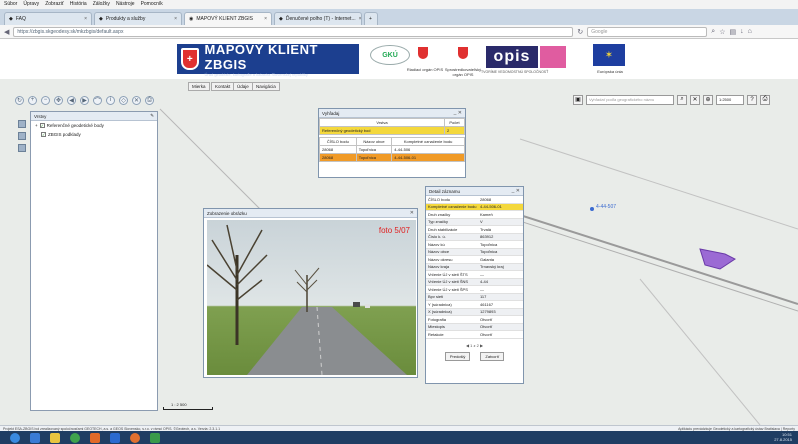  I want to click on menu-item: História, so click(78, 4).